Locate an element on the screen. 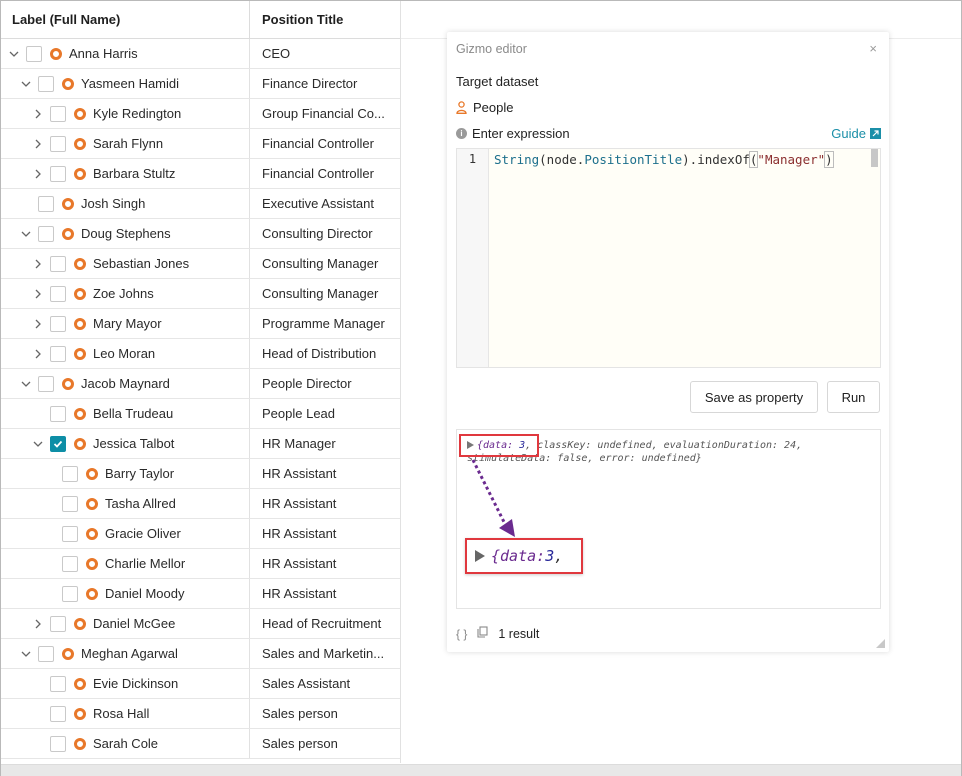 Image resolution: width=962 pixels, height=776 pixels. column-header-label: Label (Full Name) is located at coordinates (125, 19).